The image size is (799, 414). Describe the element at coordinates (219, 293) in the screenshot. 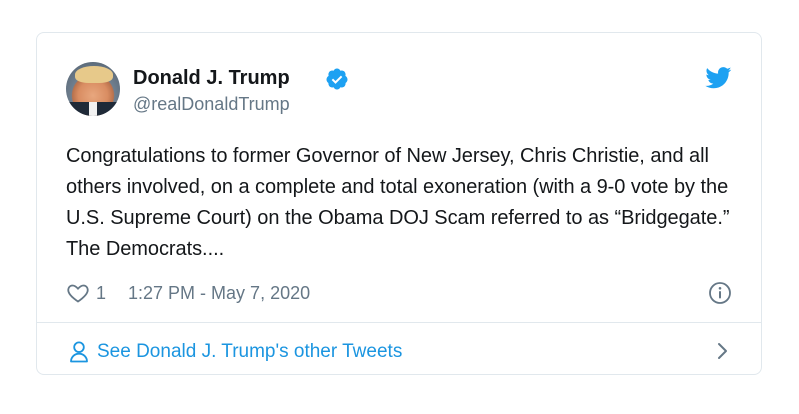

I see `timestamp: 1:27 PM - May 7, 2020` at that location.